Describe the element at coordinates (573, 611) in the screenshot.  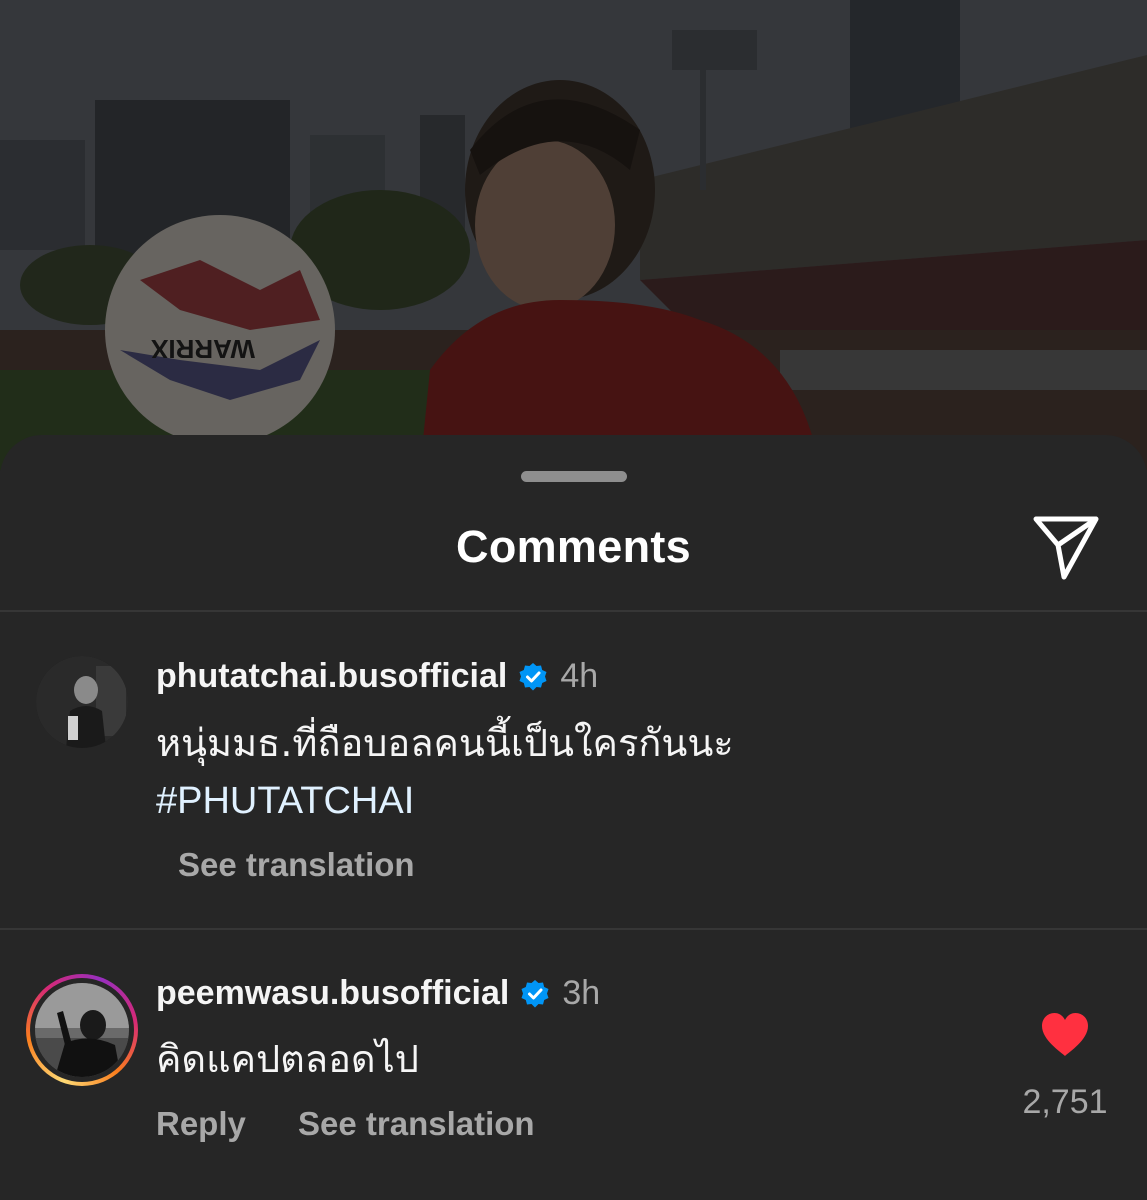
I see `header-divider` at that location.